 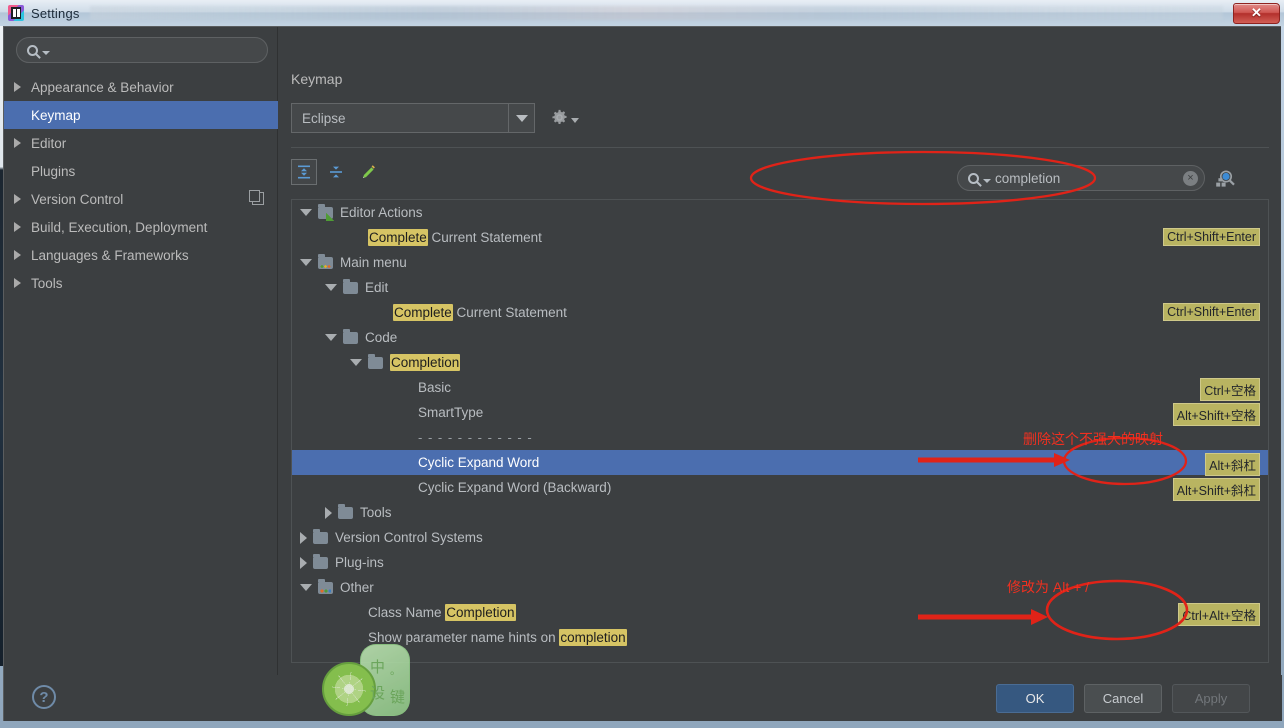 What do you see at coordinates (1256, 13) in the screenshot?
I see `close-button: ✕` at bounding box center [1256, 13].